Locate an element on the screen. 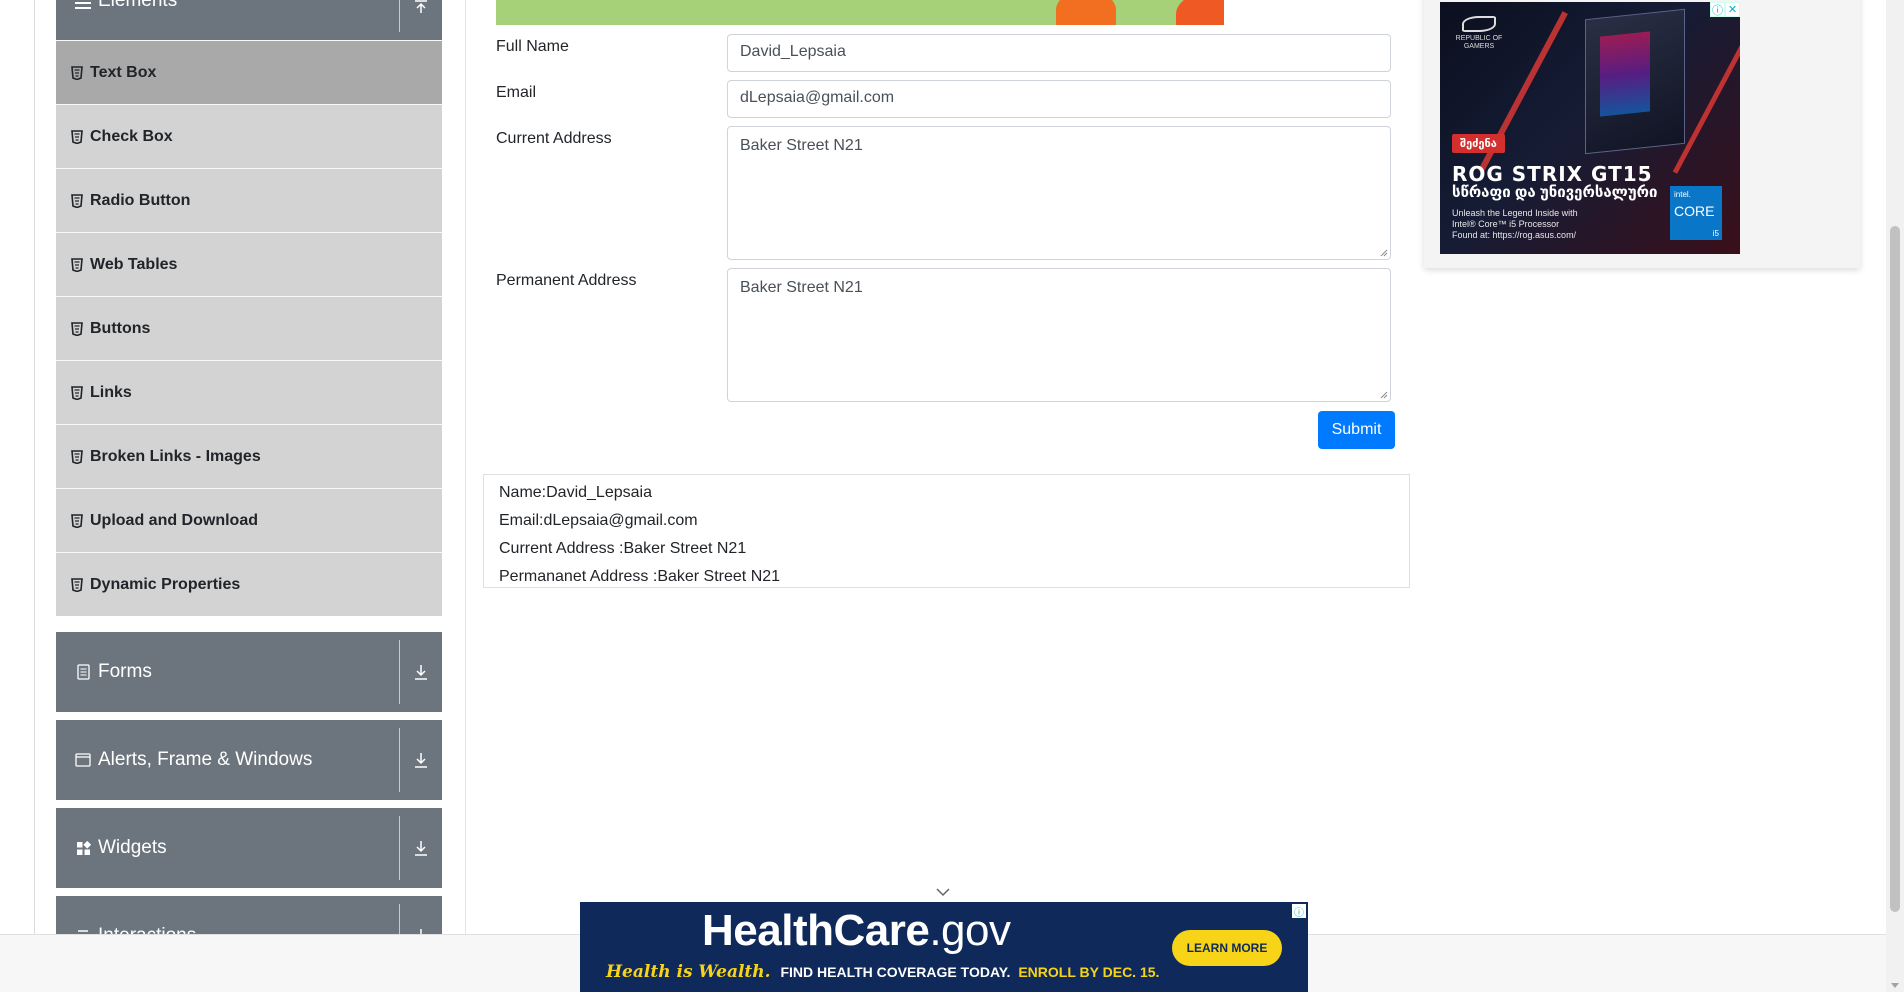 The height and width of the screenshot is (992, 1904). group-widgets: Widgets is located at coordinates (249, 848).